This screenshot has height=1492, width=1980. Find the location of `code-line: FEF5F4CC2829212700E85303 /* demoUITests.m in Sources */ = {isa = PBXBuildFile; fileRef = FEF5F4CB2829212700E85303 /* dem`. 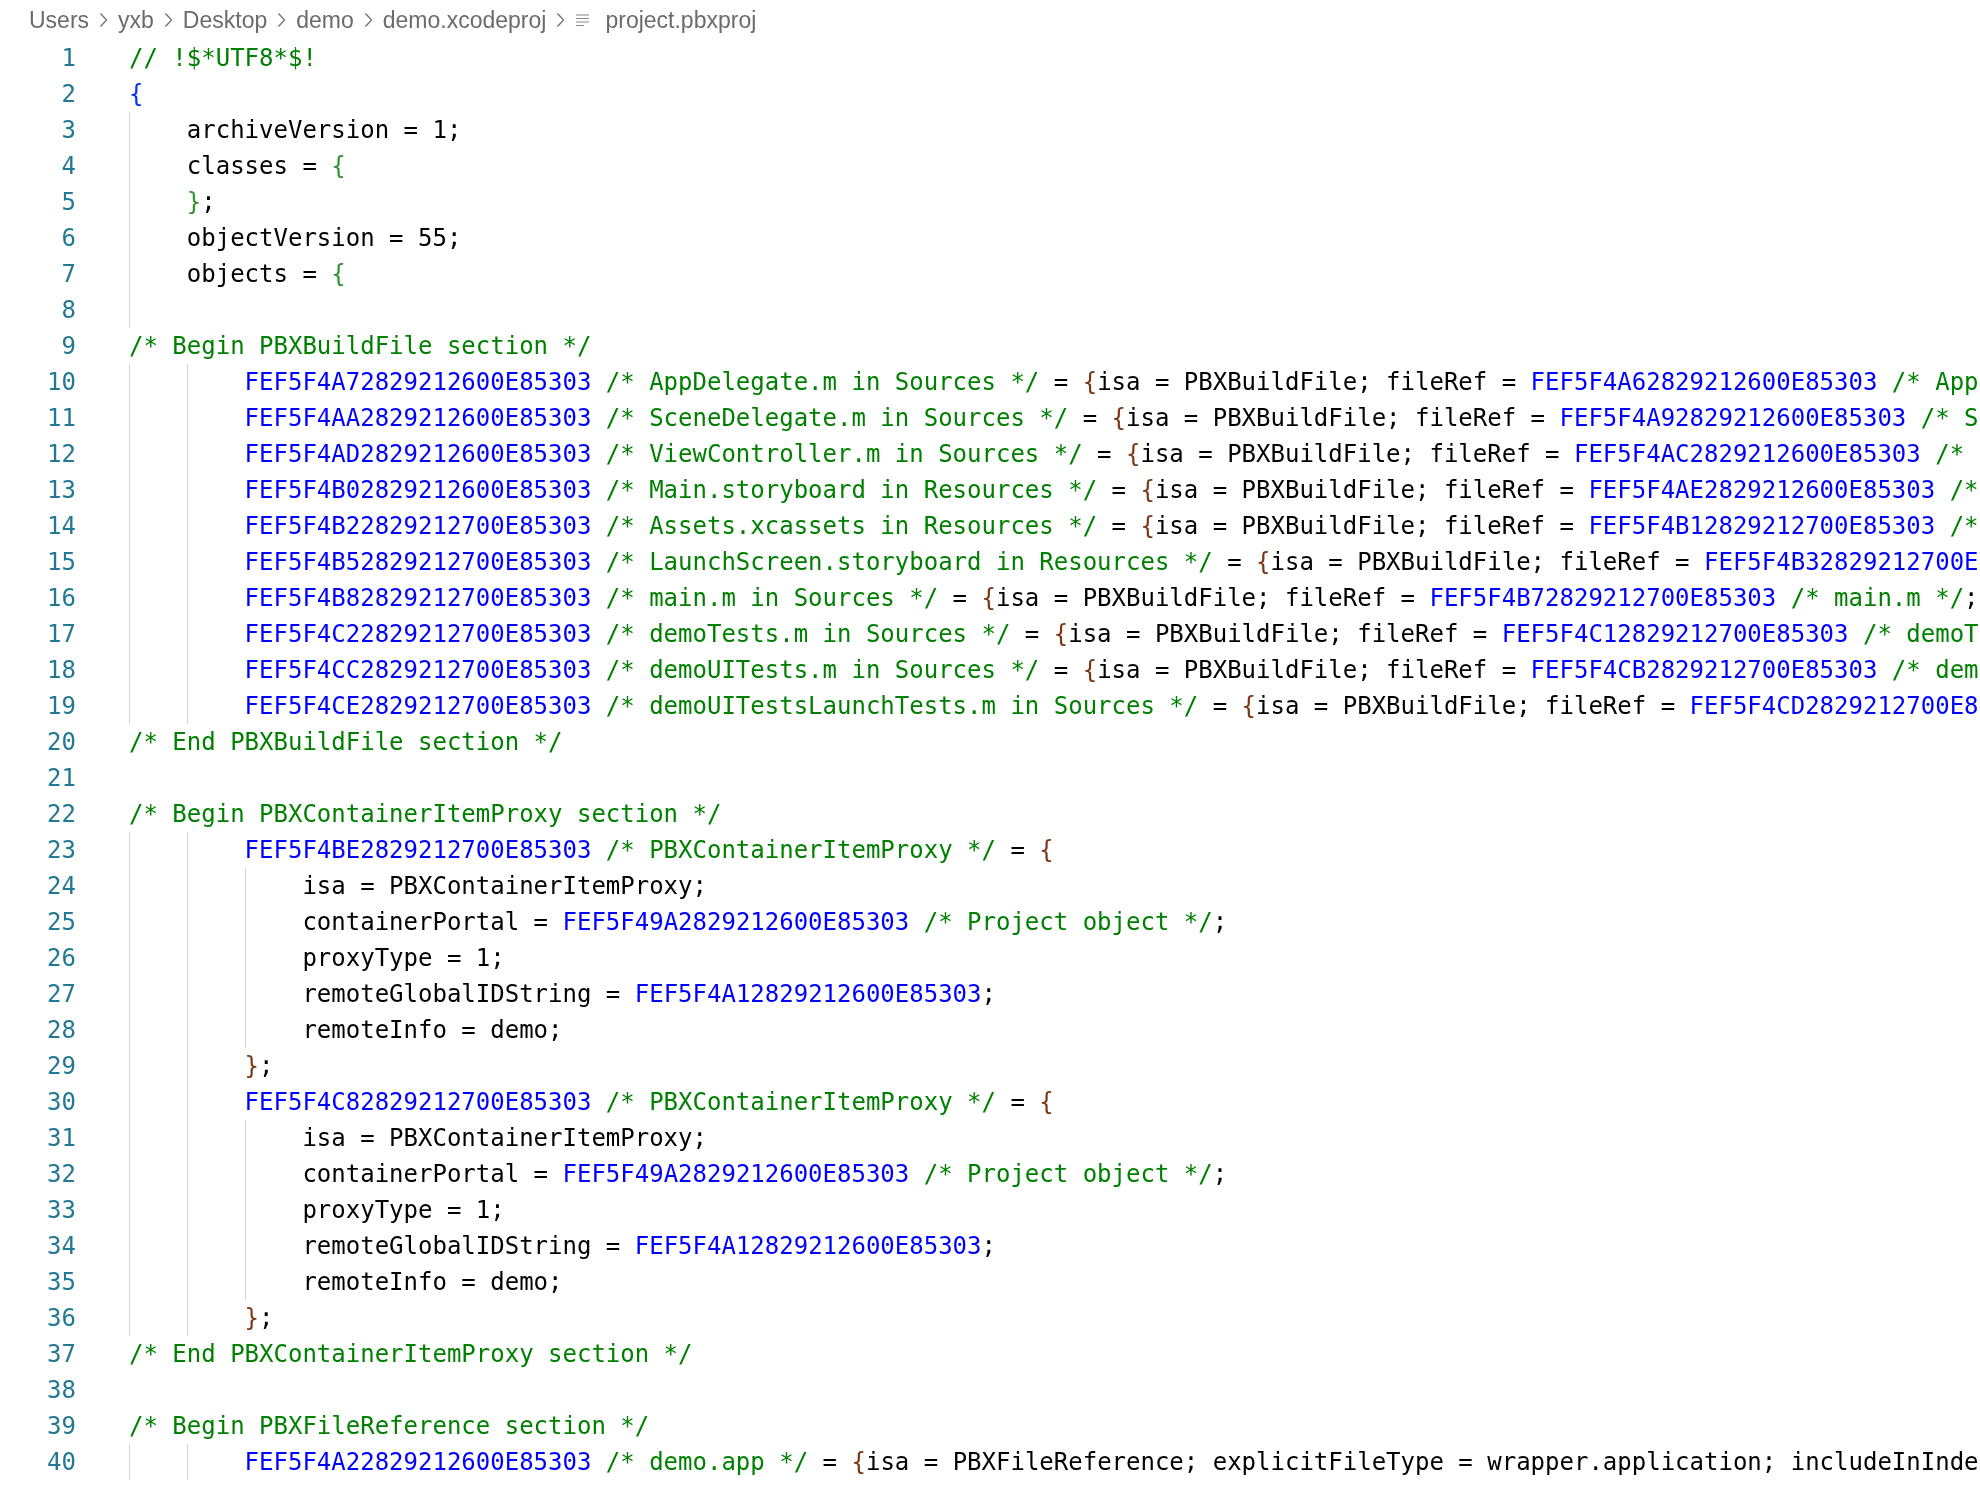

code-line: FEF5F4CC2829212700E85303 /* demoUITests.m in Sources */ = {isa = PBXBuildFile; fileRef = FEF5F4CB2829212700E85303 /* dem is located at coordinates (1054, 670).